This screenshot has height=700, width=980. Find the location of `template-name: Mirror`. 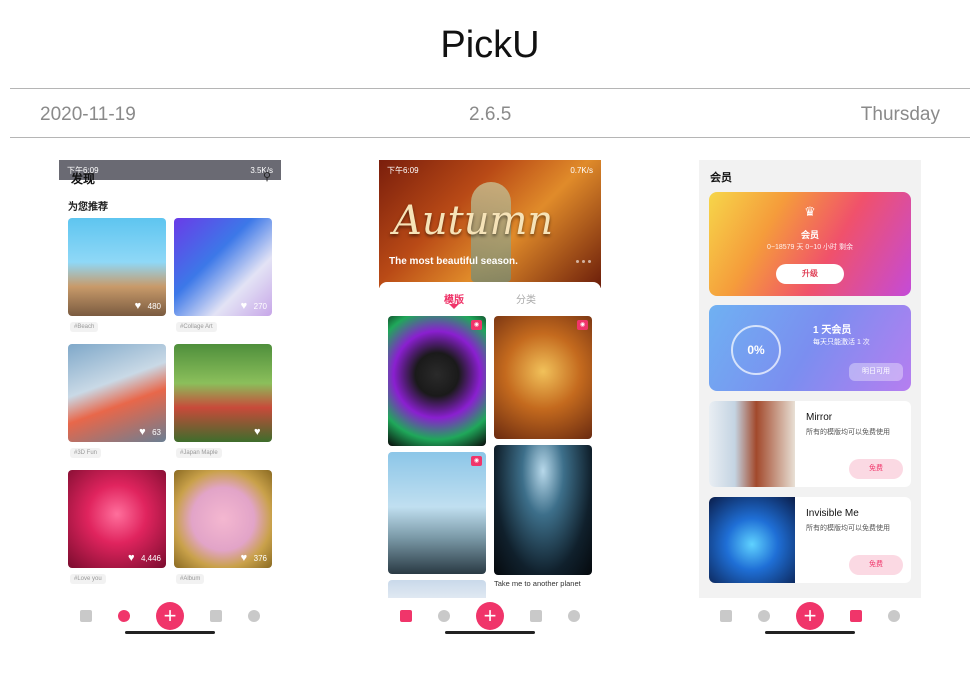

template-name: Mirror is located at coordinates (819, 417).